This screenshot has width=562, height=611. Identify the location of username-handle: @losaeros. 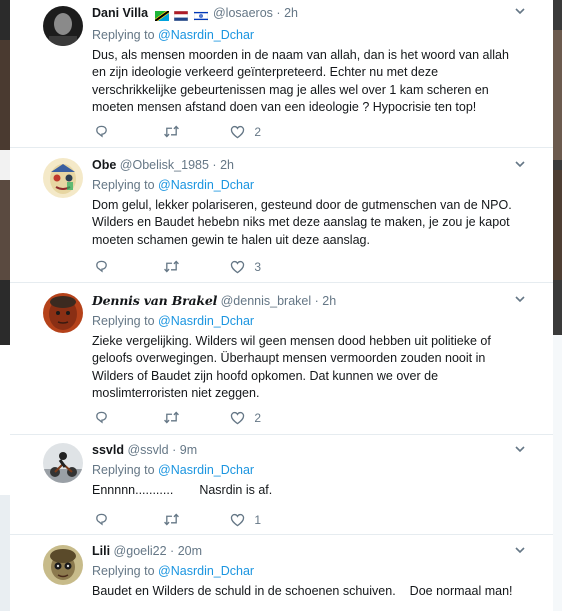
(243, 13).